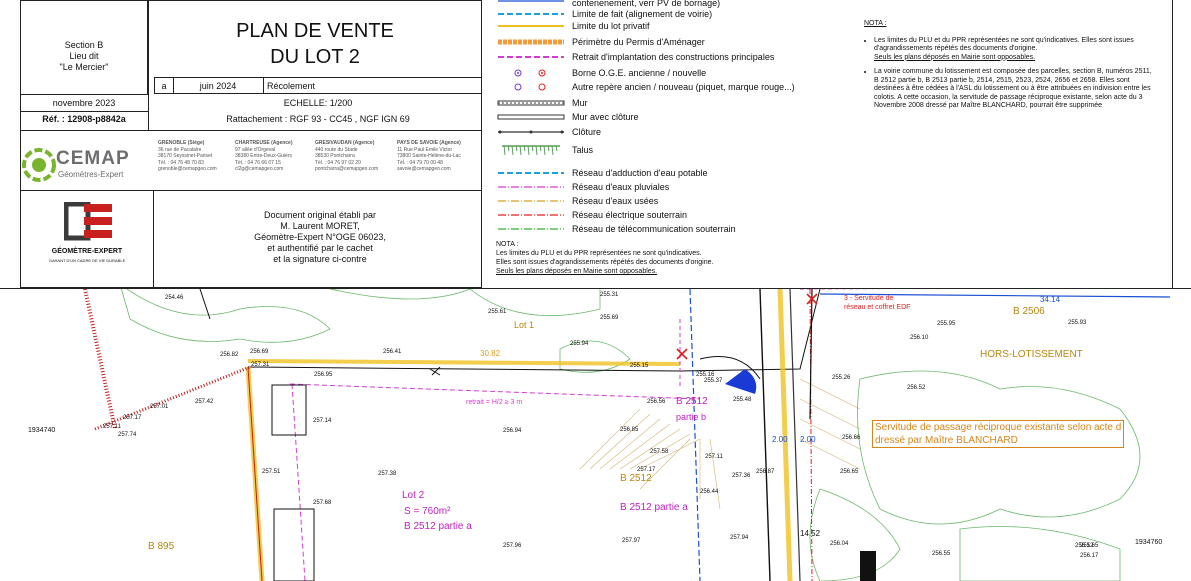  I want to click on lot1-label: Lot 1, so click(524, 325).